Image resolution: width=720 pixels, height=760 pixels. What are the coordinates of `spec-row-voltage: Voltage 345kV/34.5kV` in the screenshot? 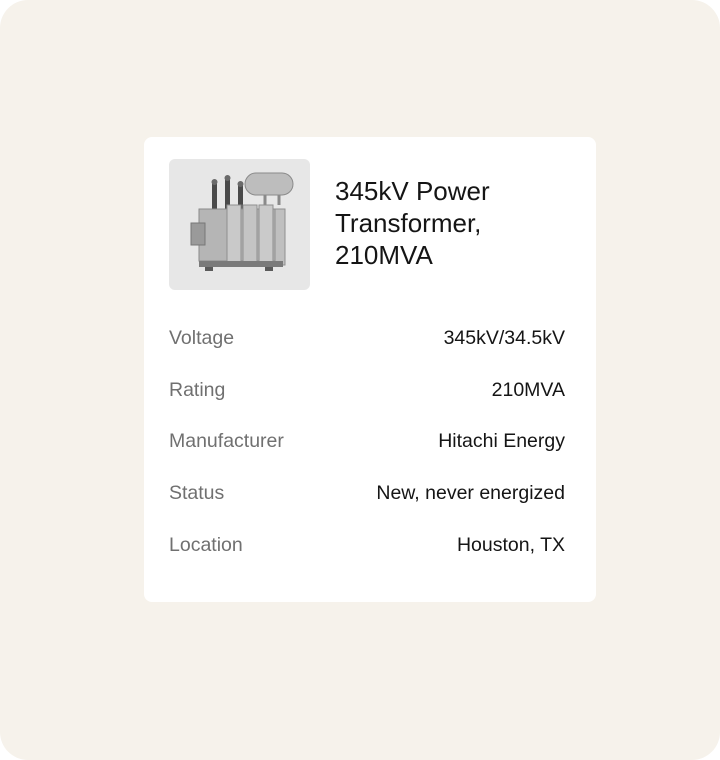 It's located at (367, 339).